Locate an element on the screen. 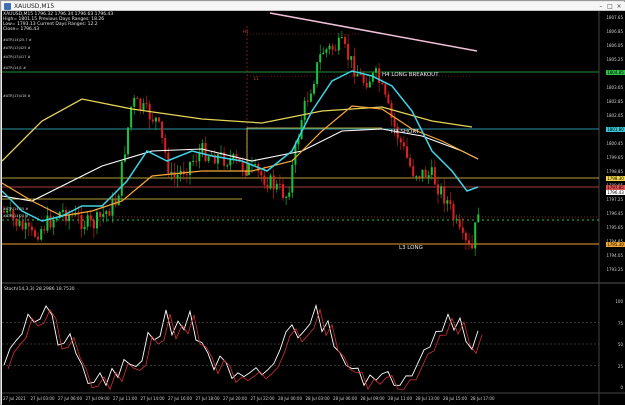 This screenshot has height=405, width=625. annotation-h1: H1 is located at coordinates (246, 31).